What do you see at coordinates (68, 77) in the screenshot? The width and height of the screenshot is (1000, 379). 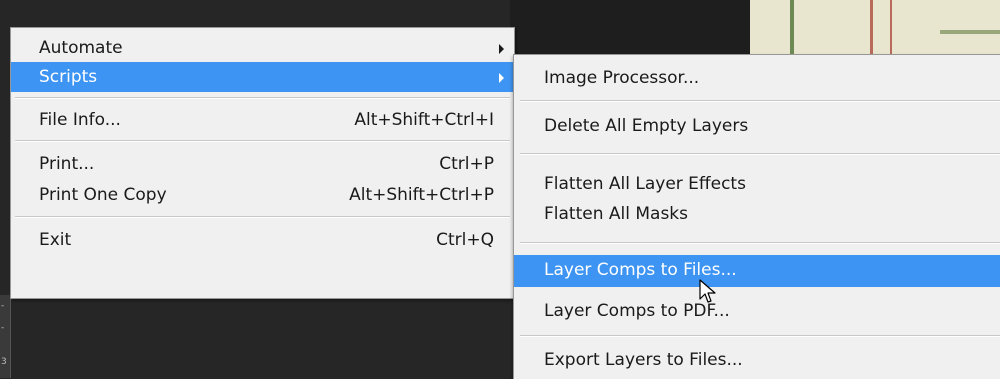 I see `menu-item-label: Scripts` at bounding box center [68, 77].